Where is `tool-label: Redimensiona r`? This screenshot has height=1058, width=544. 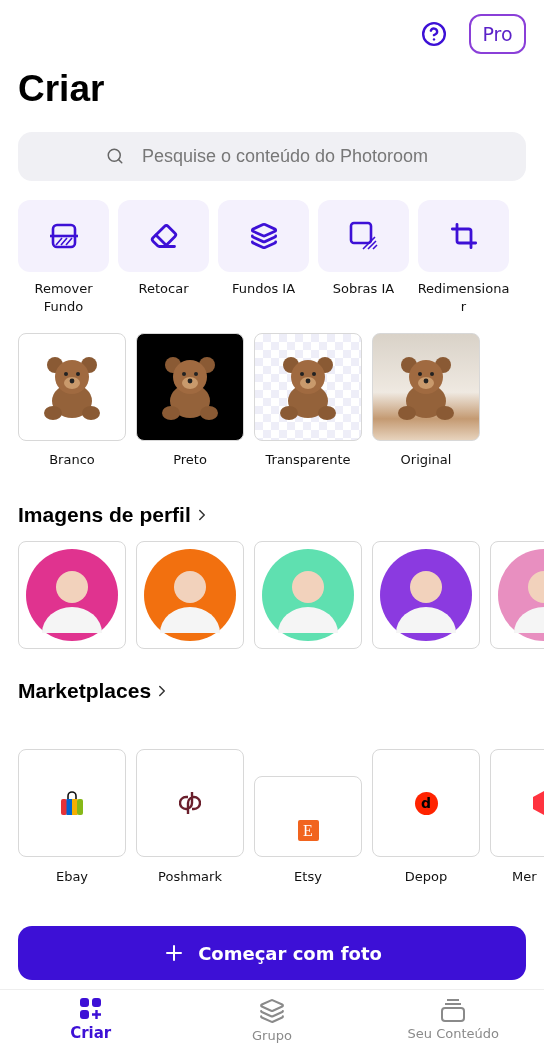 tool-label: Redimensiona r is located at coordinates (463, 298).